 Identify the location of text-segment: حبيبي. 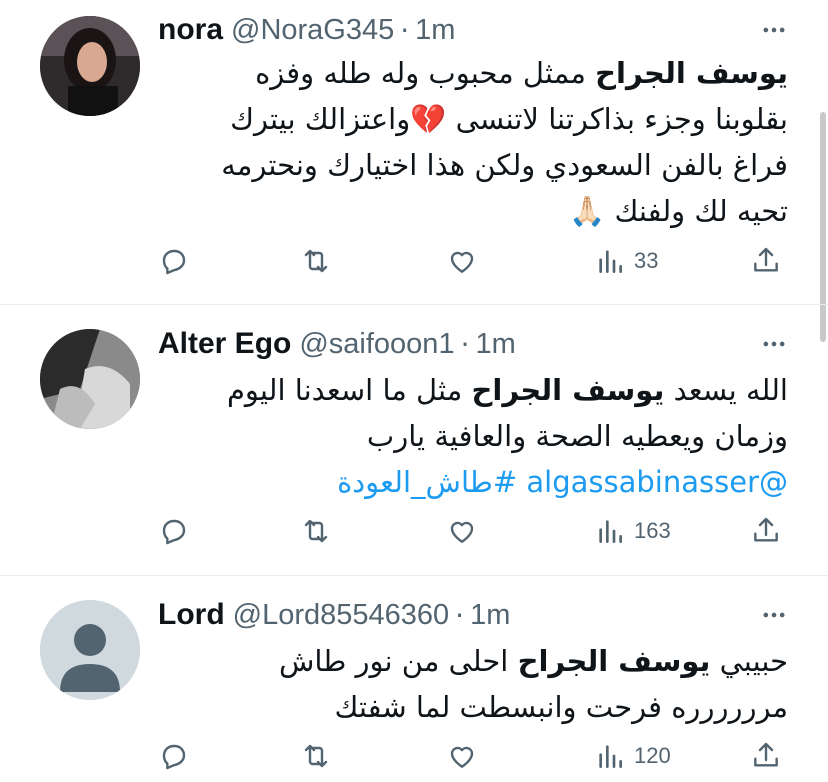
(749, 661).